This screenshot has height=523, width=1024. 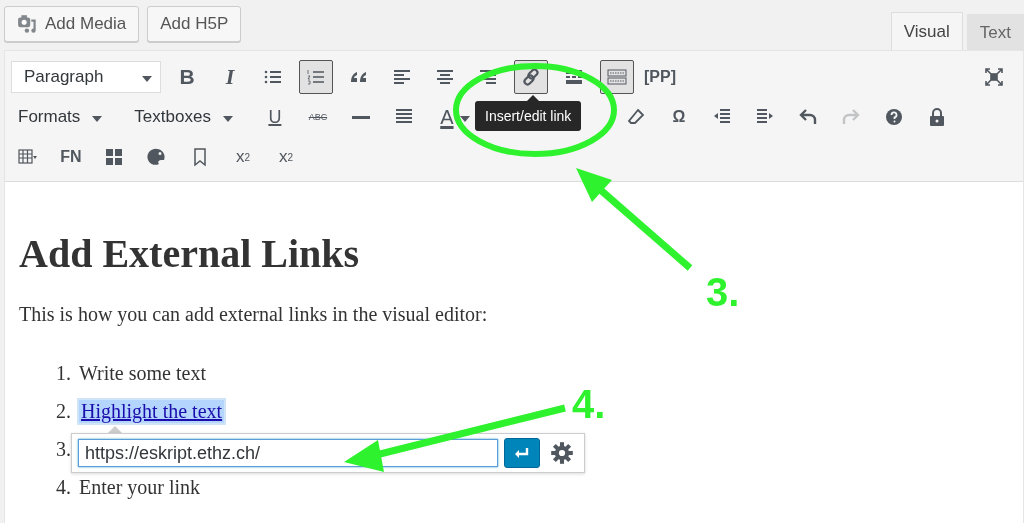 What do you see at coordinates (230, 77) in the screenshot?
I see `toolbar-button: I` at bounding box center [230, 77].